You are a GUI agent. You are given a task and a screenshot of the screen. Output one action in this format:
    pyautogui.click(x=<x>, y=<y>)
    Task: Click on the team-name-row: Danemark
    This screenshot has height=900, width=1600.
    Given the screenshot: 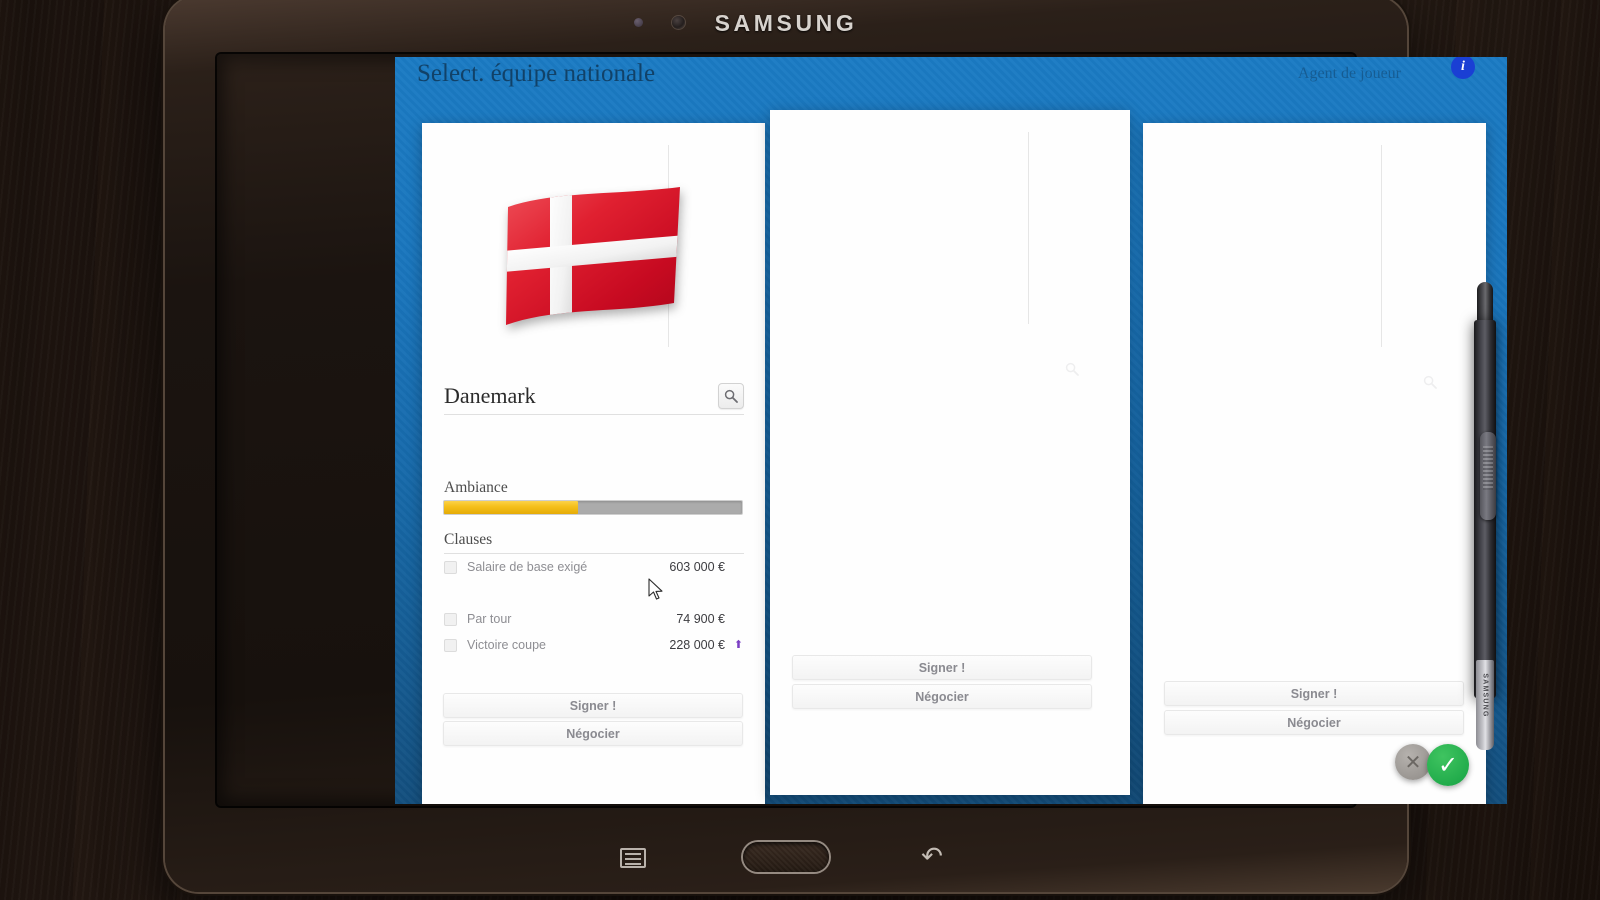 What is the action you would take?
    pyautogui.click(x=594, y=399)
    